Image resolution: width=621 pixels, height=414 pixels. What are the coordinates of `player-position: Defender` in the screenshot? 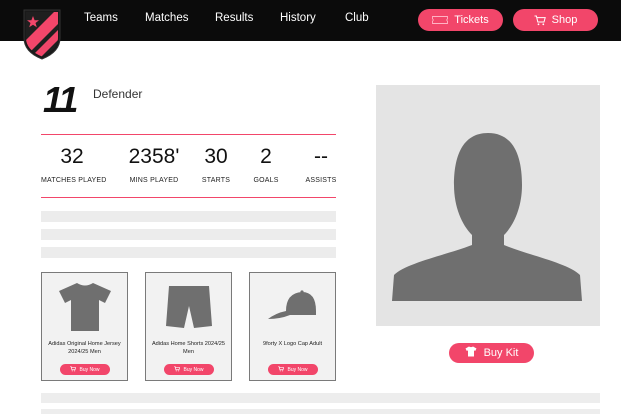 It's located at (118, 94).